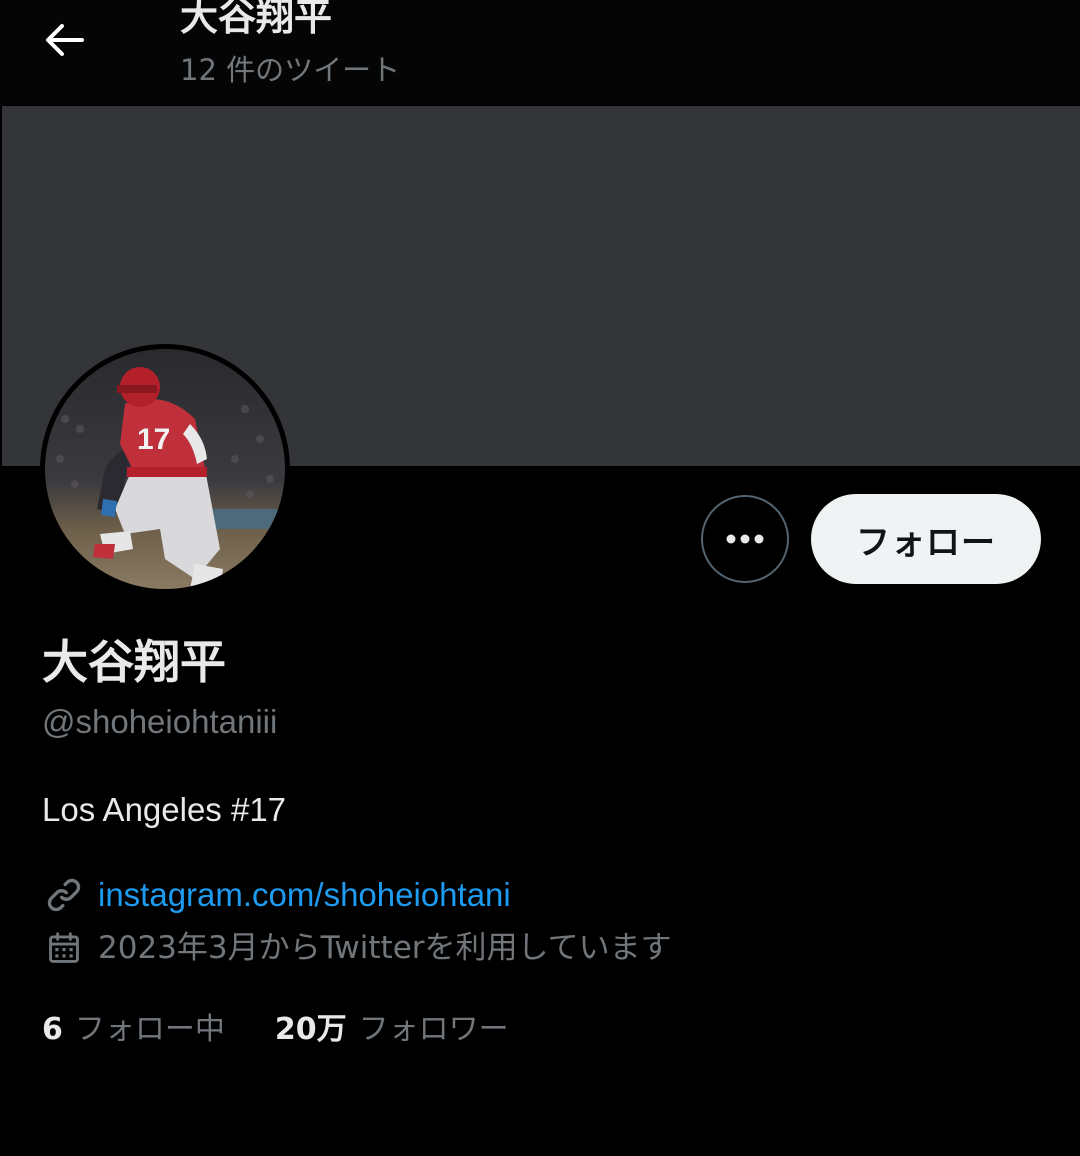 The image size is (1080, 1156). I want to click on back-arrow-icon, so click(65, 40).